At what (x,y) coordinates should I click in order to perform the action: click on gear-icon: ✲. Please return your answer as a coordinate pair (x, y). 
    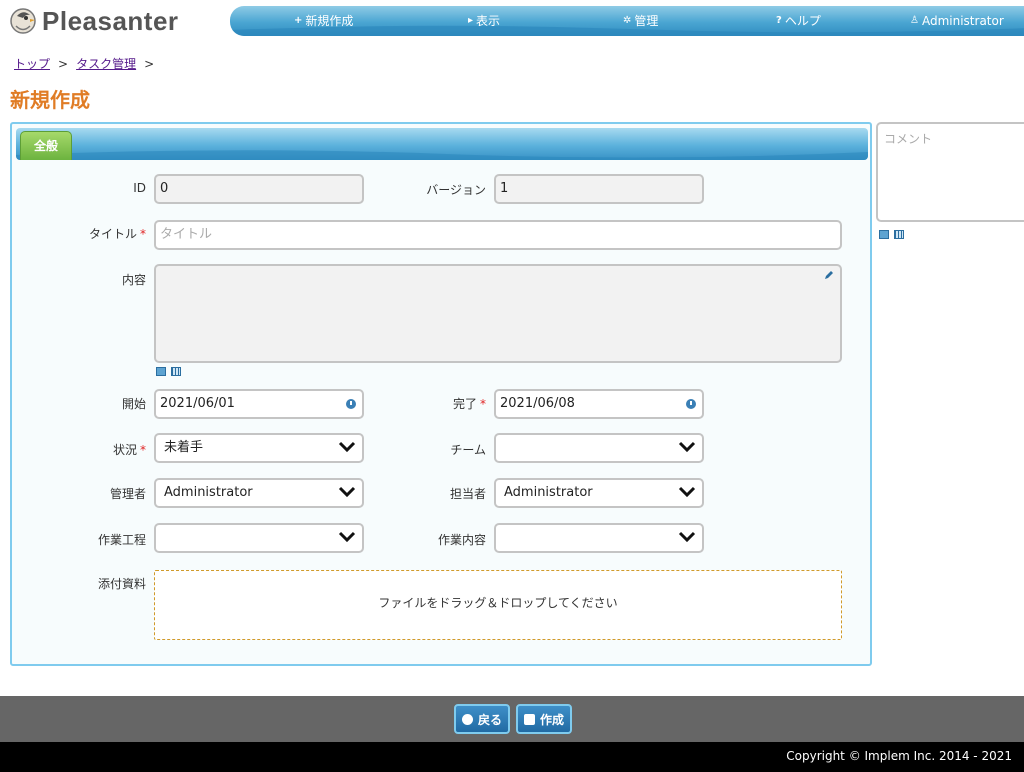
    Looking at the image, I should click on (627, 20).